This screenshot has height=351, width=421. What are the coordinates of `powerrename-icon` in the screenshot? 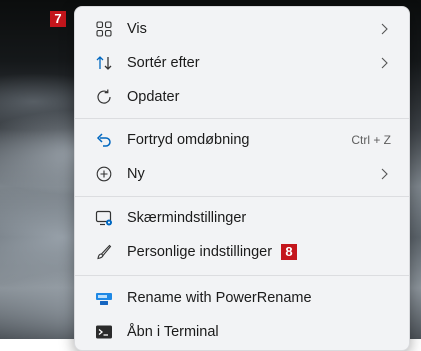 It's located at (104, 299).